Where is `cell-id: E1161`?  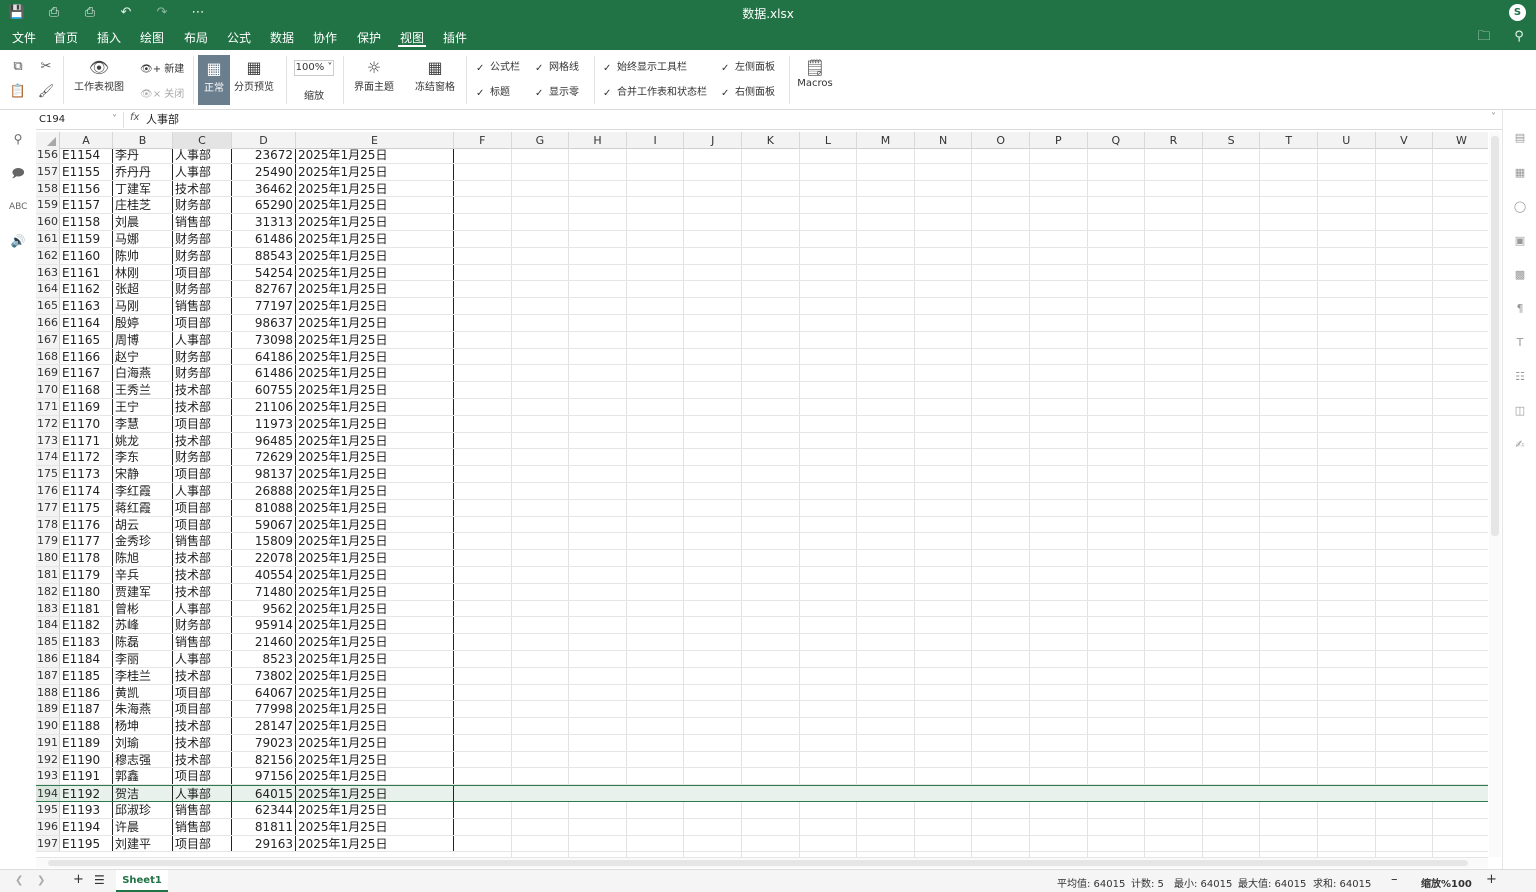
cell-id: E1161 is located at coordinates (86, 272).